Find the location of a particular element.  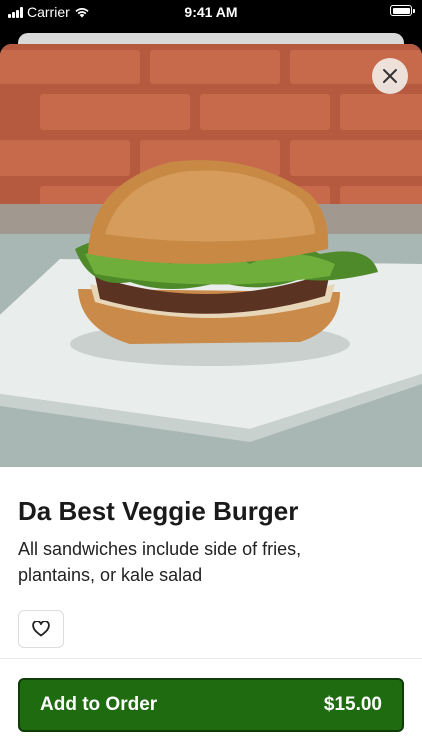

battery-icon is located at coordinates (402, 10).